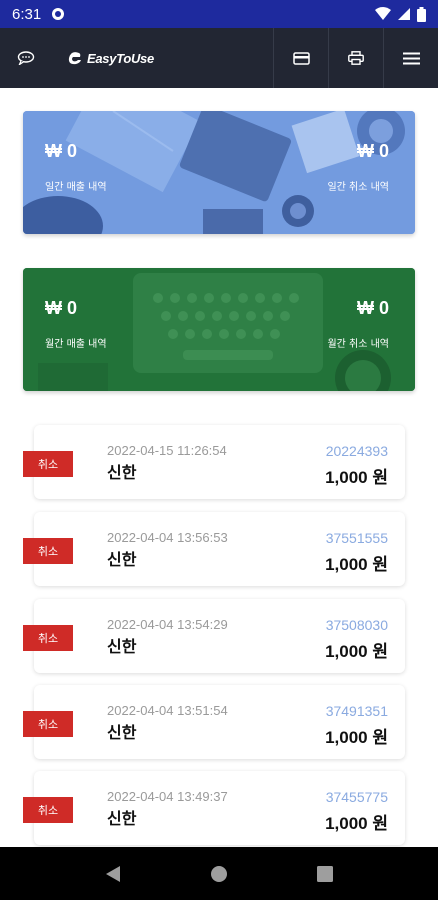 This screenshot has width=438, height=900. I want to click on chat-icon, so click(26, 58).